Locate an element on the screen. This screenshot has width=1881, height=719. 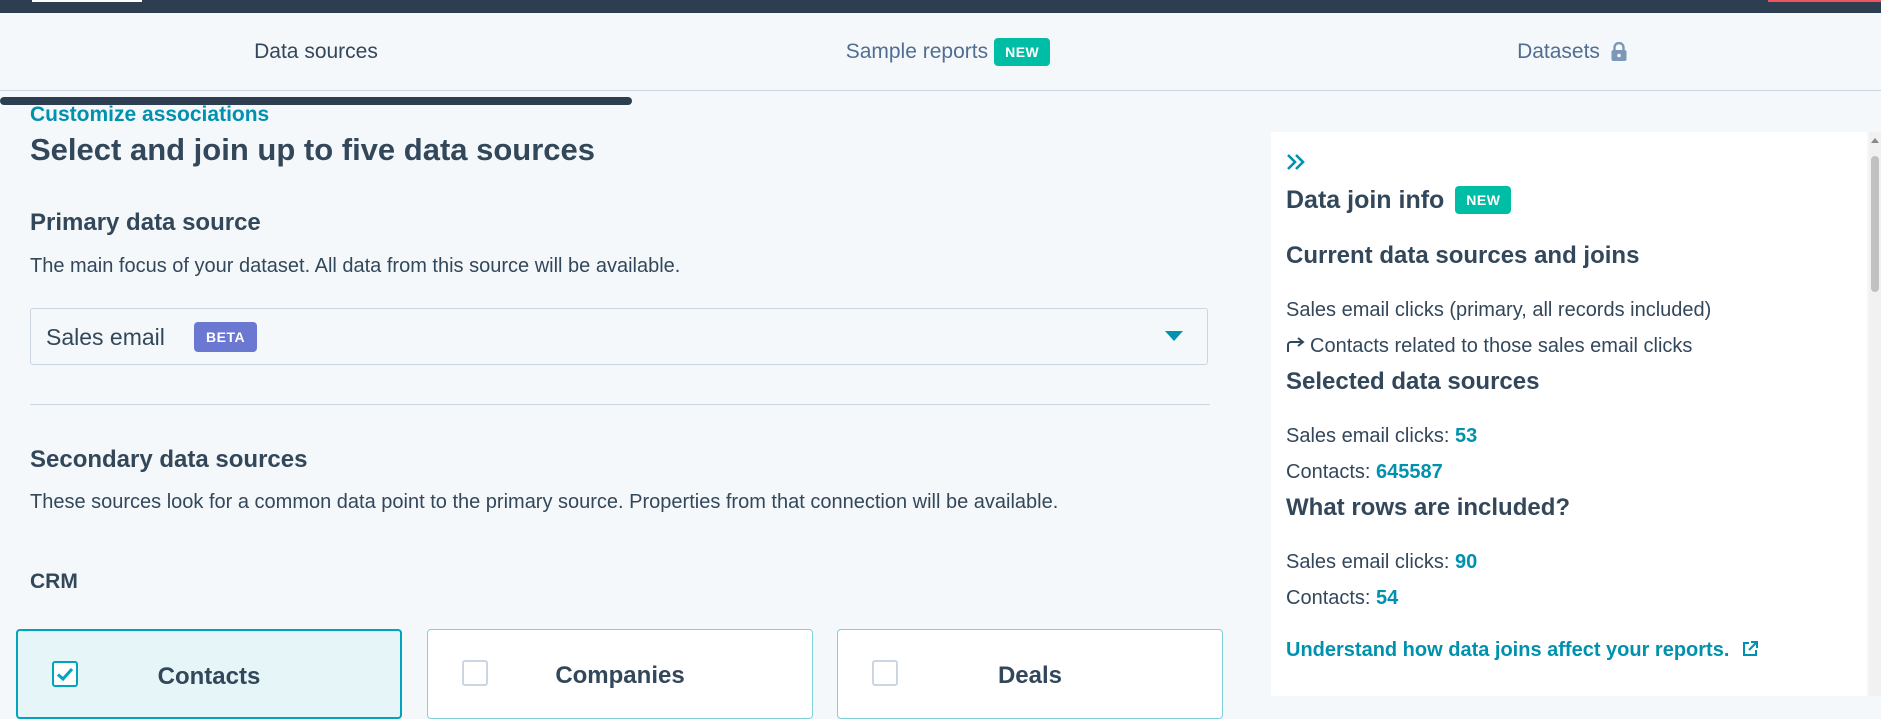
selected-sources-heading: Selected data sources is located at coordinates (1413, 381).